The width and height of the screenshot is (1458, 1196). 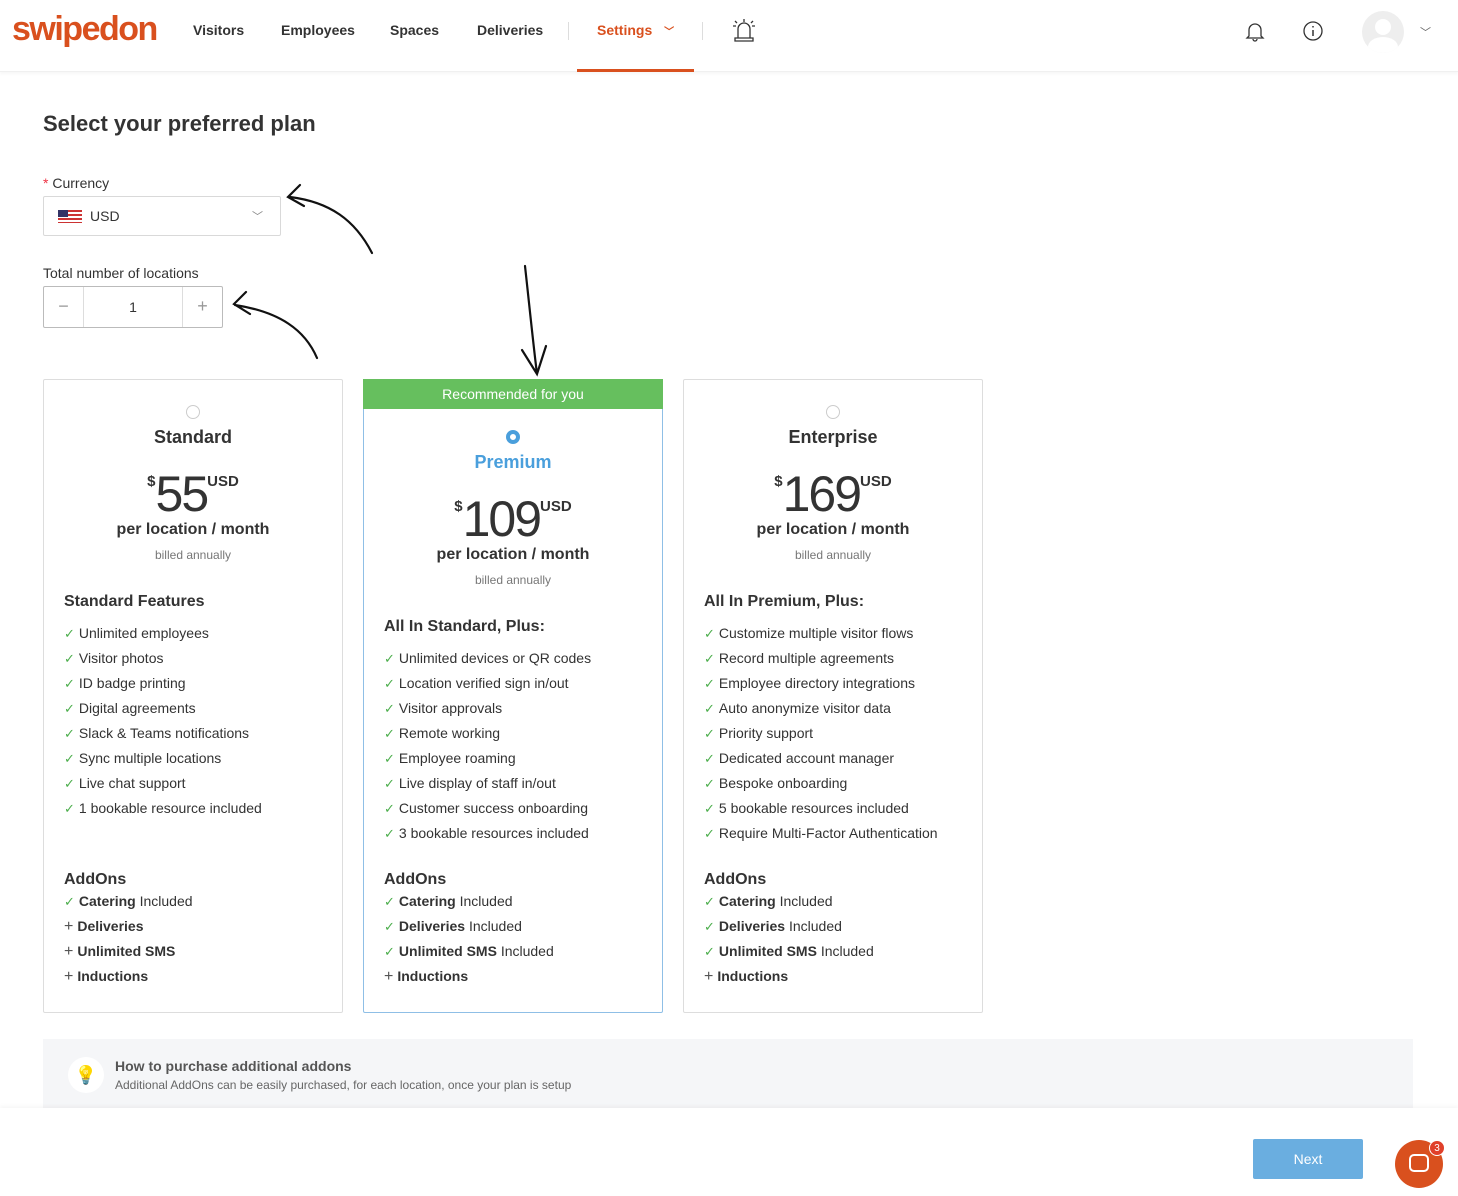 What do you see at coordinates (218, 30) in the screenshot?
I see `nav-visitors: Visitors` at bounding box center [218, 30].